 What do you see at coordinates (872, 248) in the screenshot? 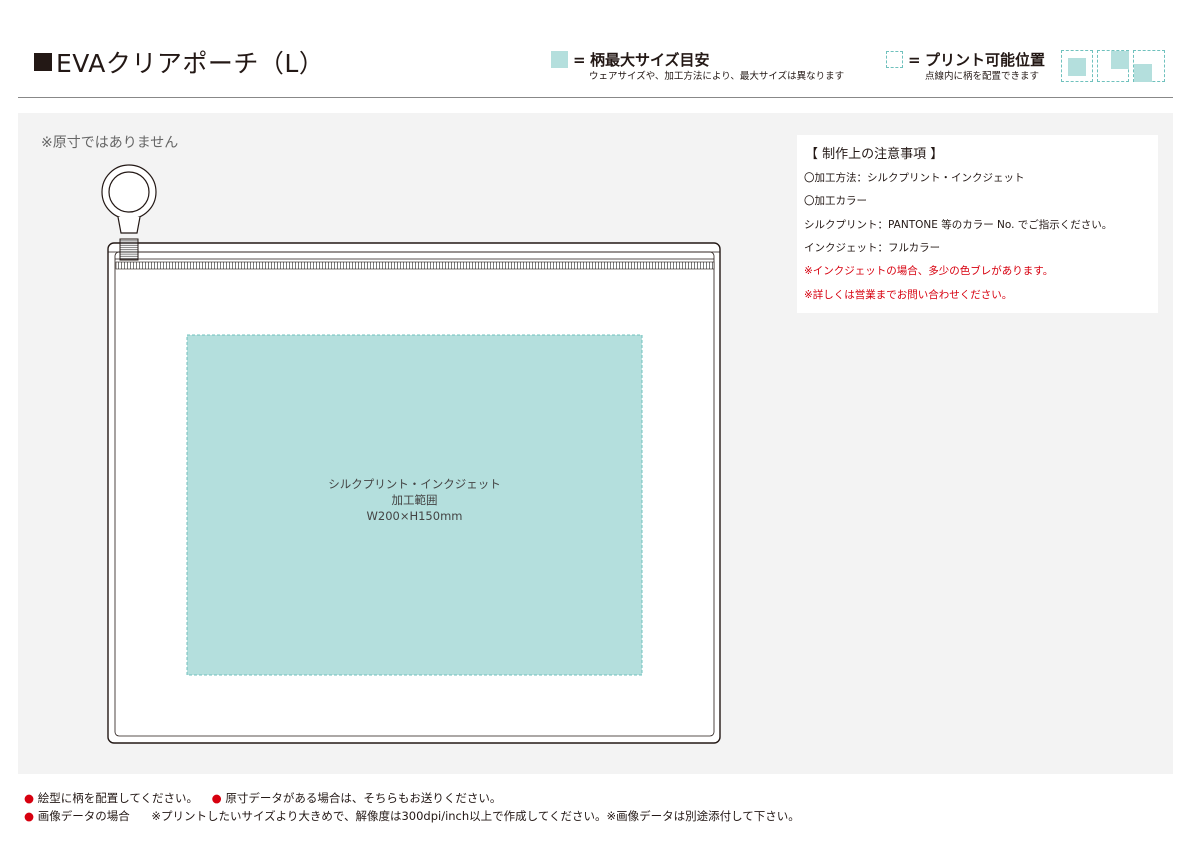
I see `note-inkjet: インクジェット：フルカラー` at bounding box center [872, 248].